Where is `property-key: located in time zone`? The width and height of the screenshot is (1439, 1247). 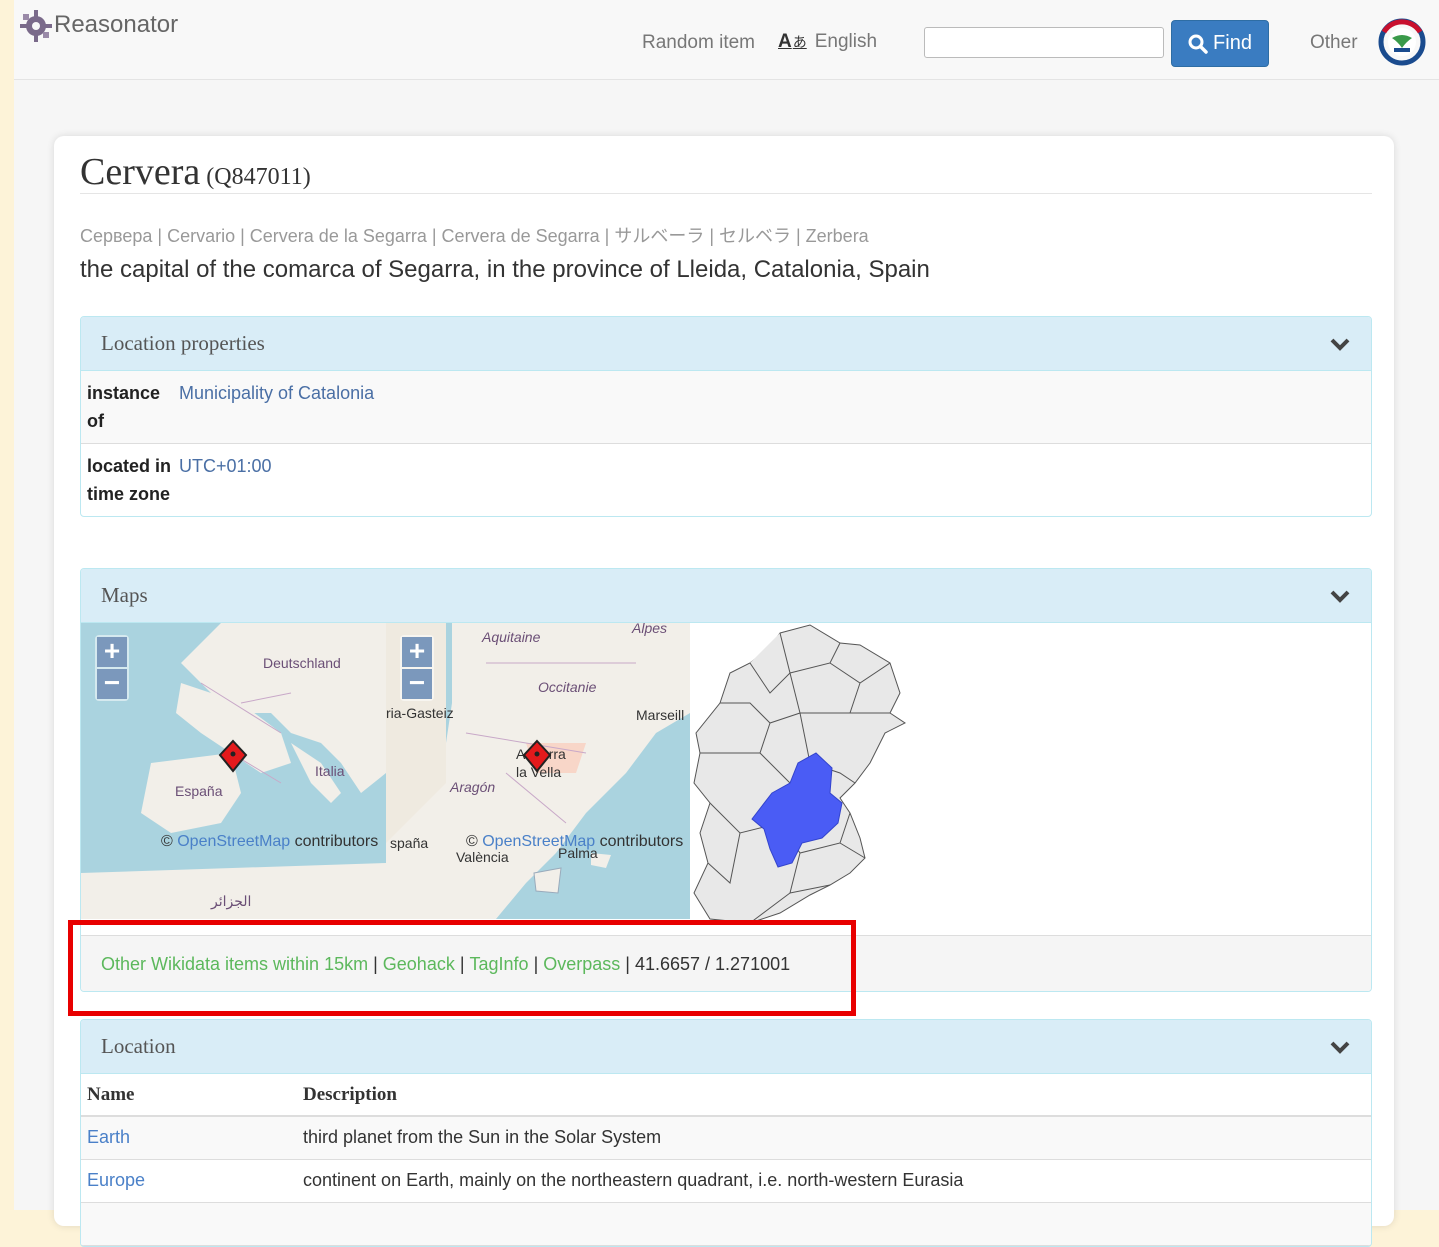 property-key: located in time zone is located at coordinates (129, 480).